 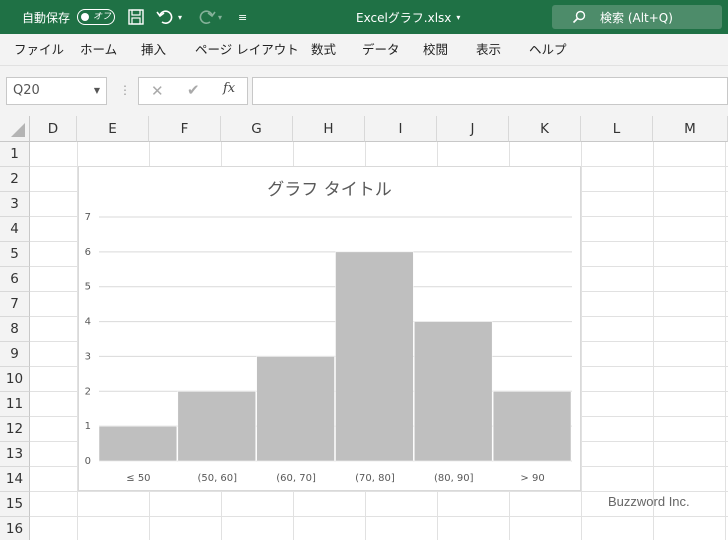 What do you see at coordinates (15, 479) in the screenshot?
I see `row-header-14: 14` at bounding box center [15, 479].